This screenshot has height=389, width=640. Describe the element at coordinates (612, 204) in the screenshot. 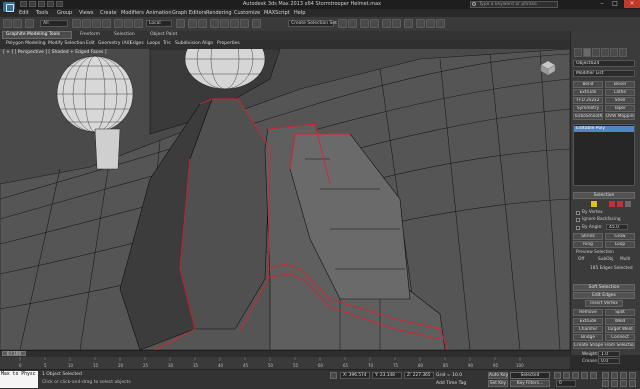

I see `border-mode-icon` at that location.